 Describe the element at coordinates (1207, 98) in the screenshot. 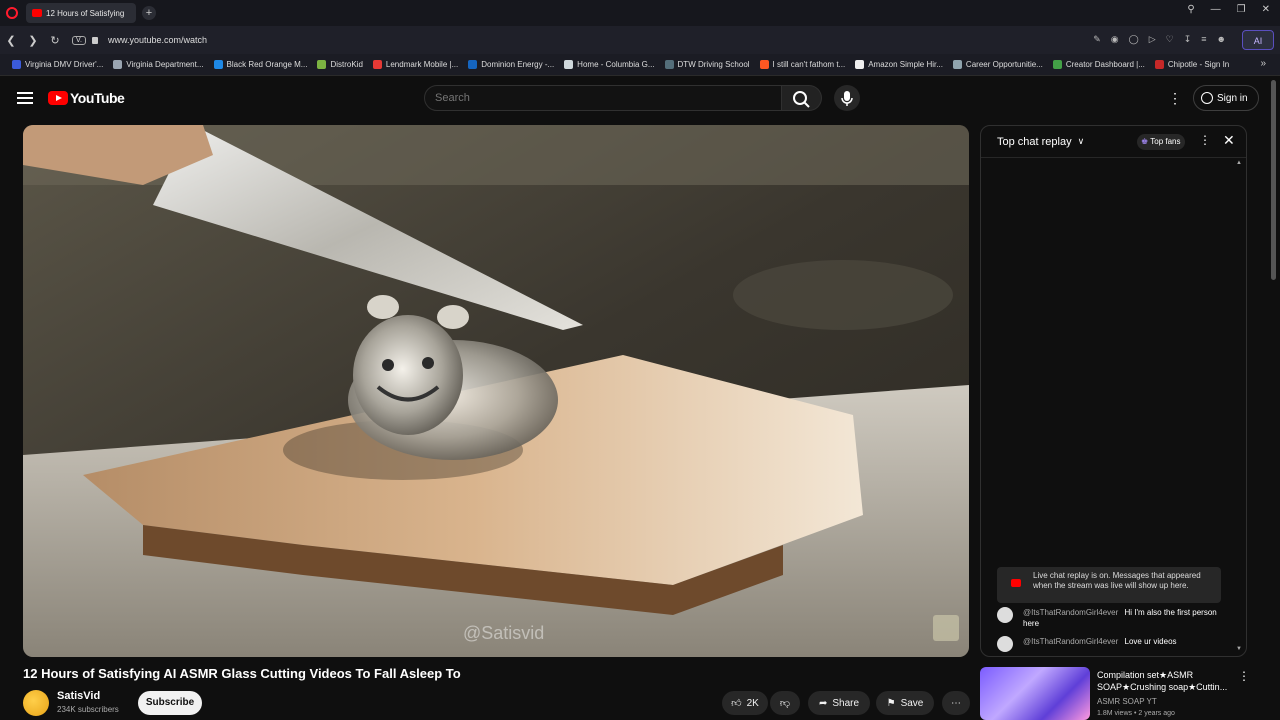

I see `account-circle-icon` at that location.